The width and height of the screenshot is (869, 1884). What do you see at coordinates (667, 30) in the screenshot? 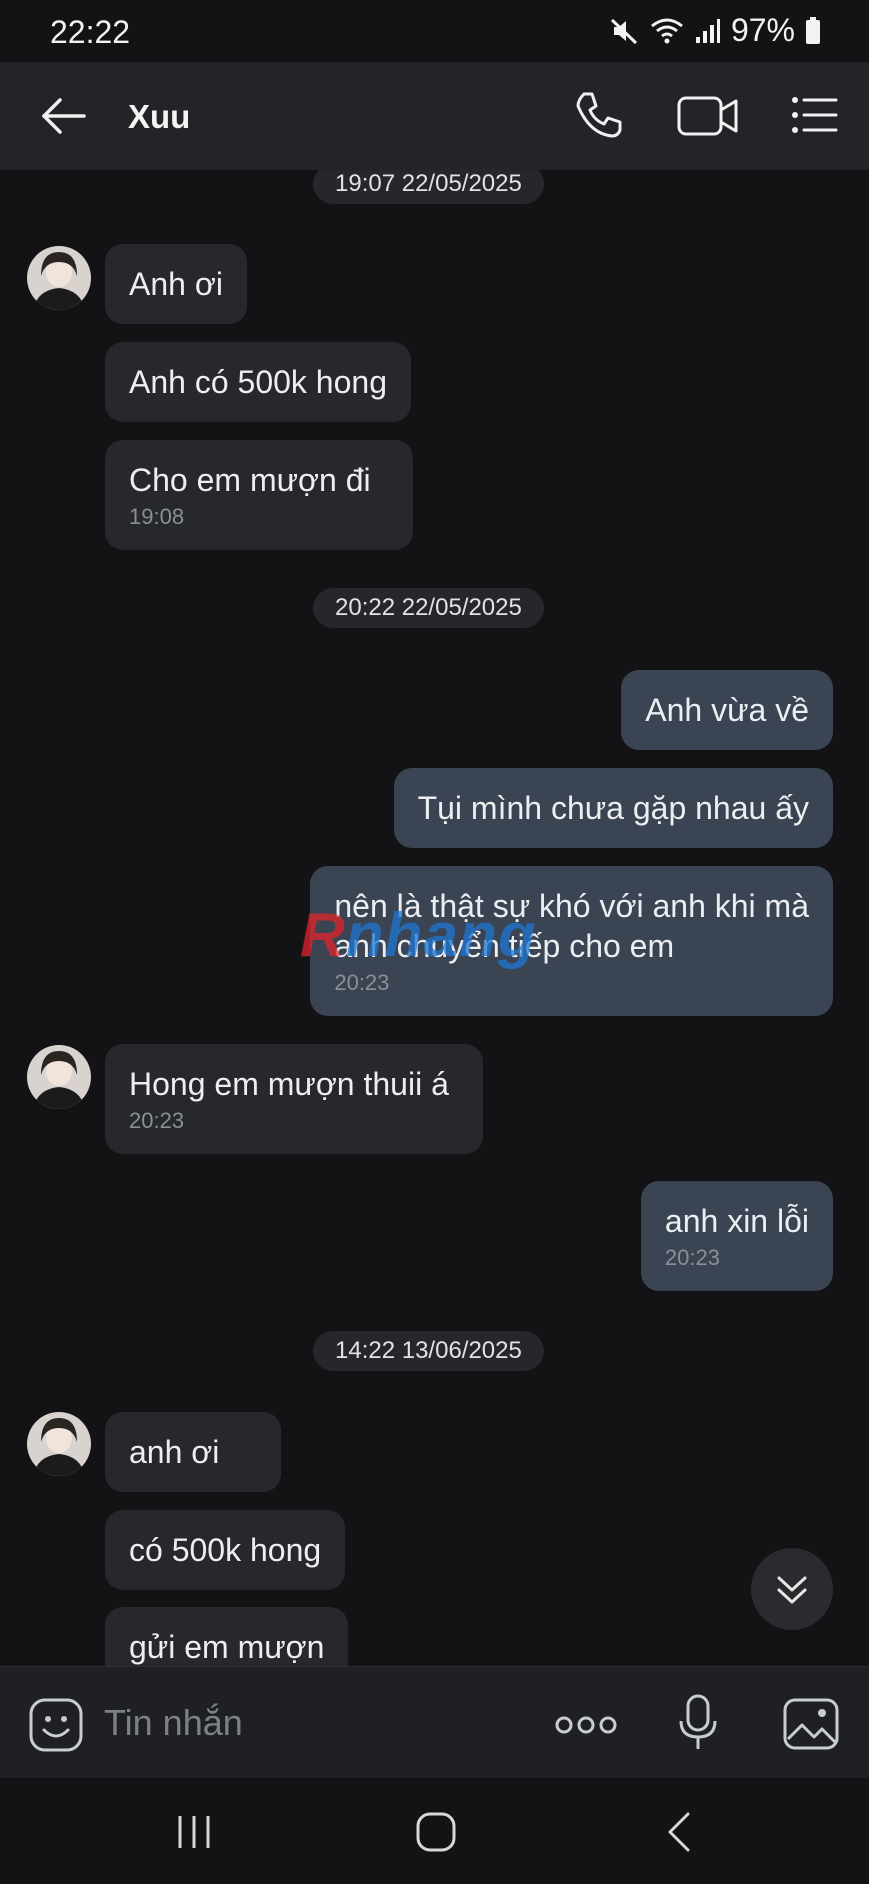
I see `wifi-icon` at bounding box center [667, 30].